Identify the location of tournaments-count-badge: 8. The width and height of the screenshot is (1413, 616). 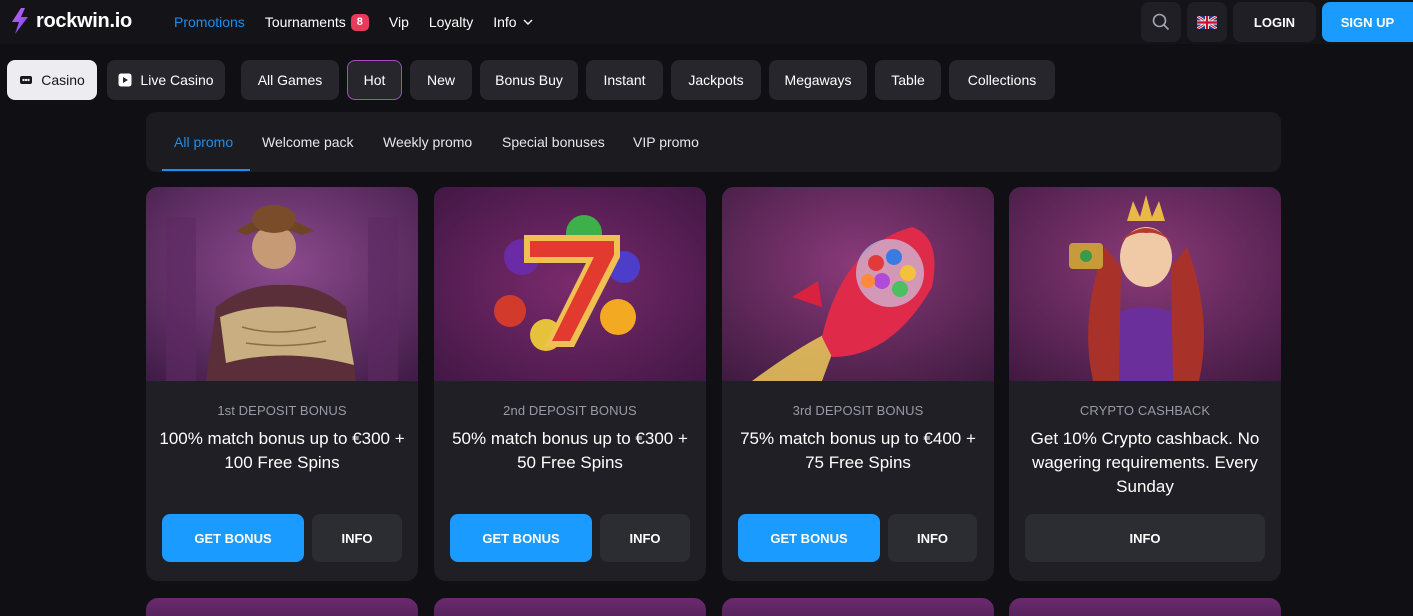
(359, 22).